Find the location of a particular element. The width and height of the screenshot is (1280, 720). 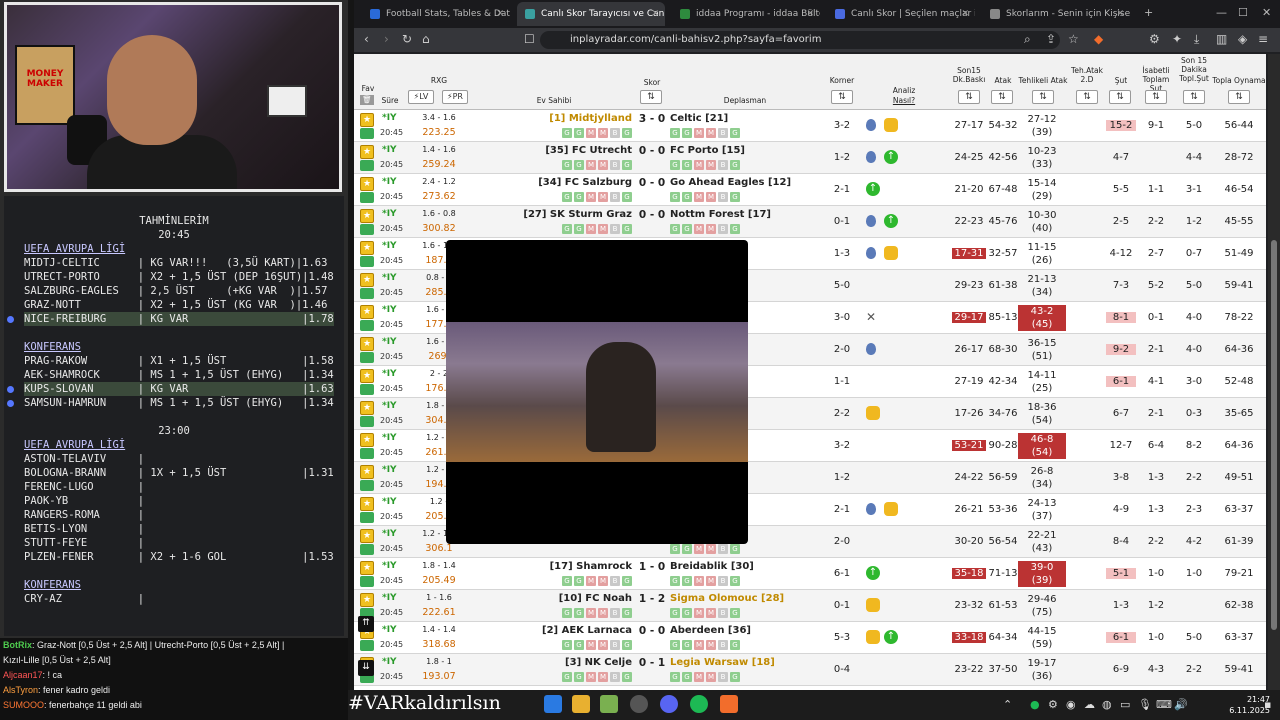

away-team: Sigma Olomouc [28] is located at coordinates (727, 598).